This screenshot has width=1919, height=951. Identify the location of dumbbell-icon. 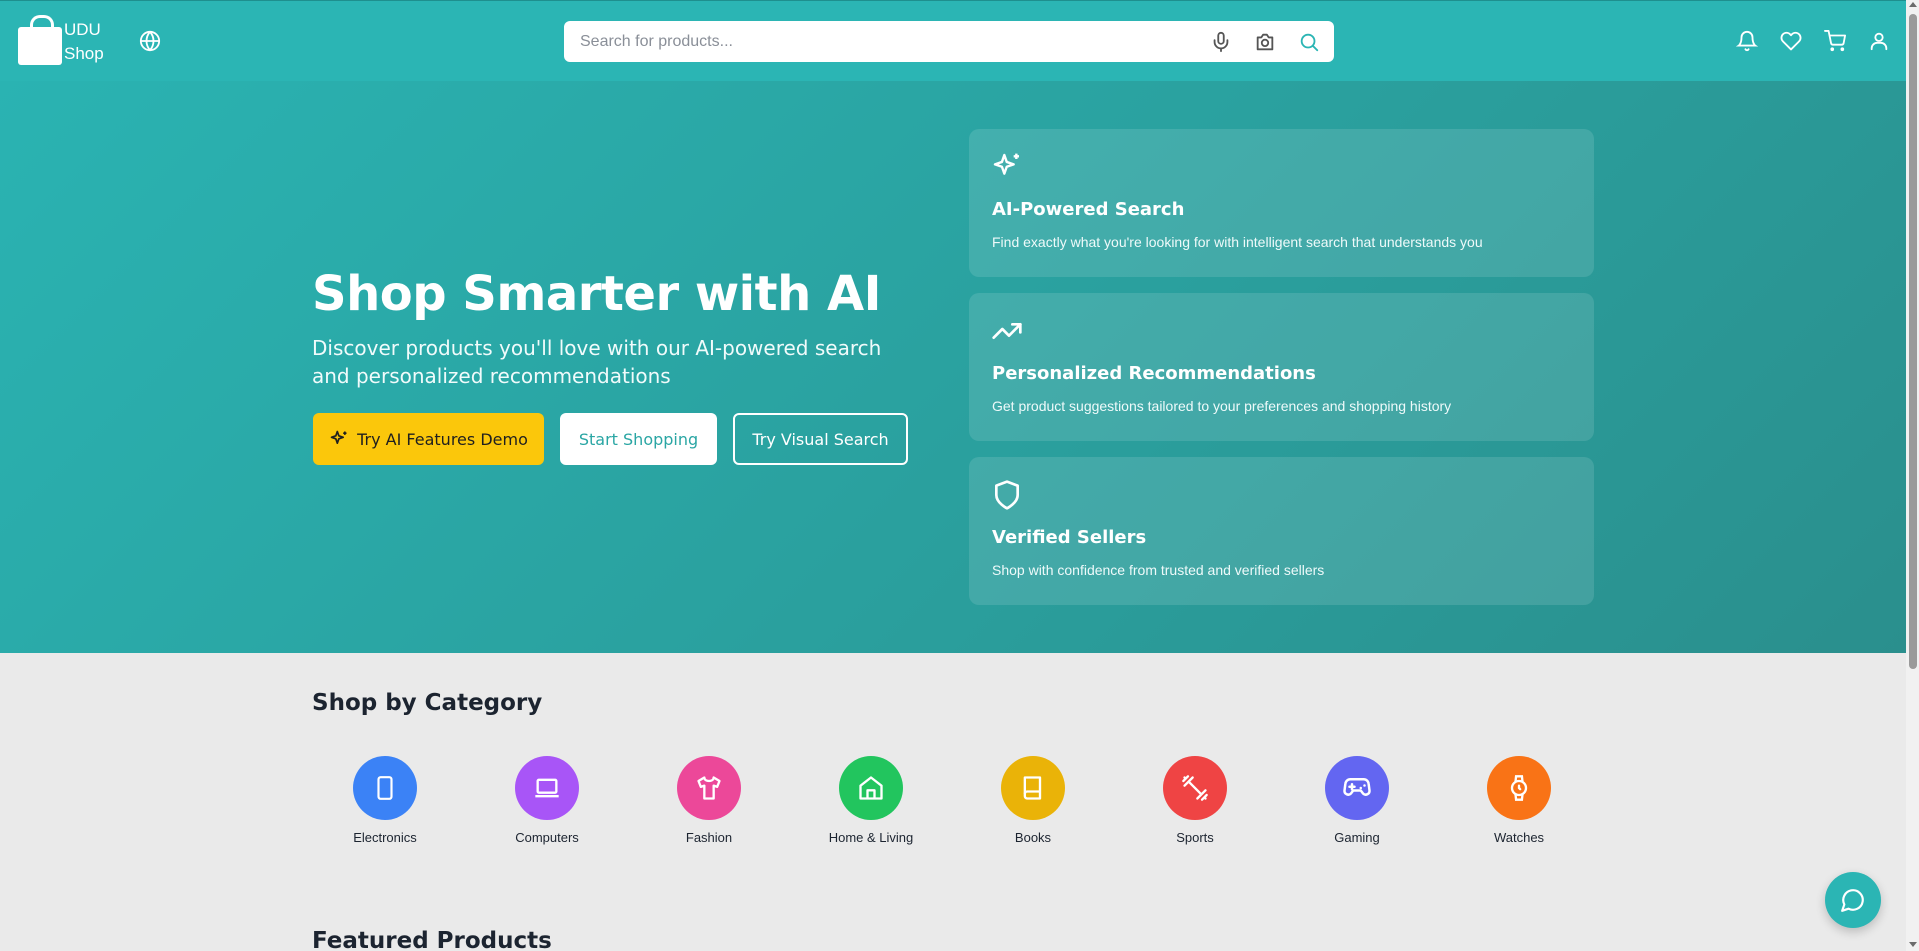
(1195, 788).